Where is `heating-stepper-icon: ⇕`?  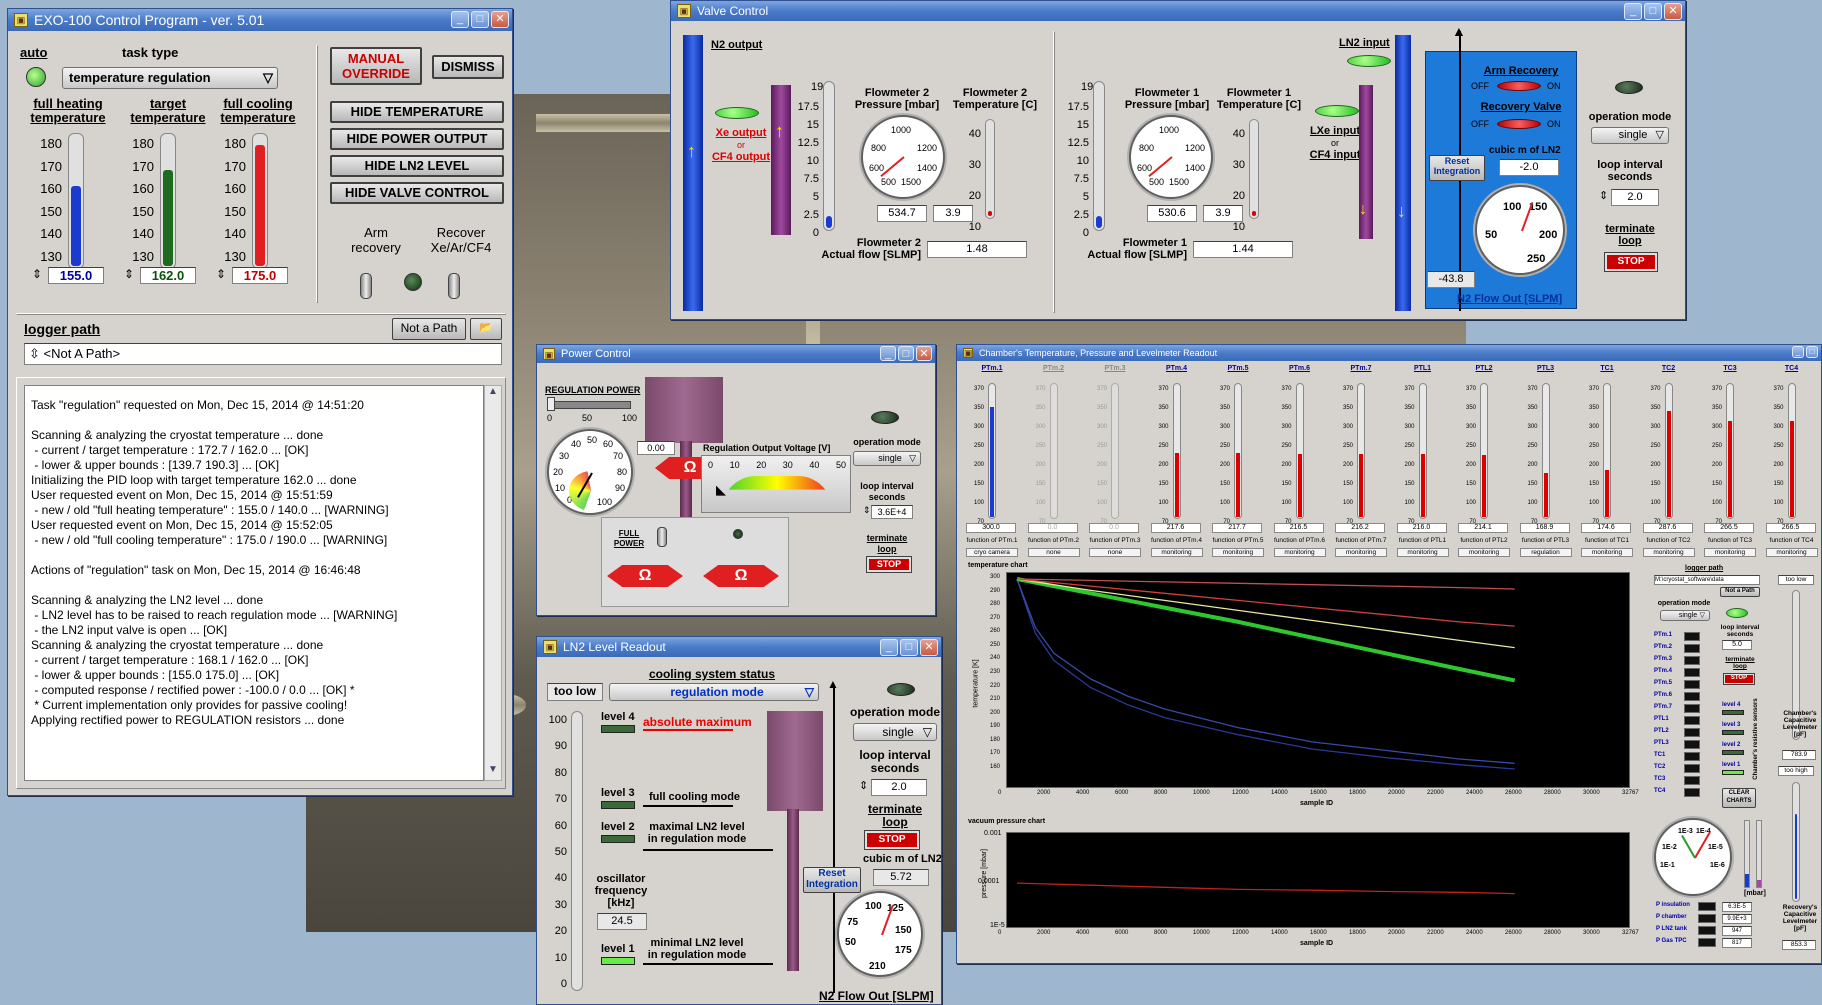 heating-stepper-icon: ⇕ is located at coordinates (37, 274).